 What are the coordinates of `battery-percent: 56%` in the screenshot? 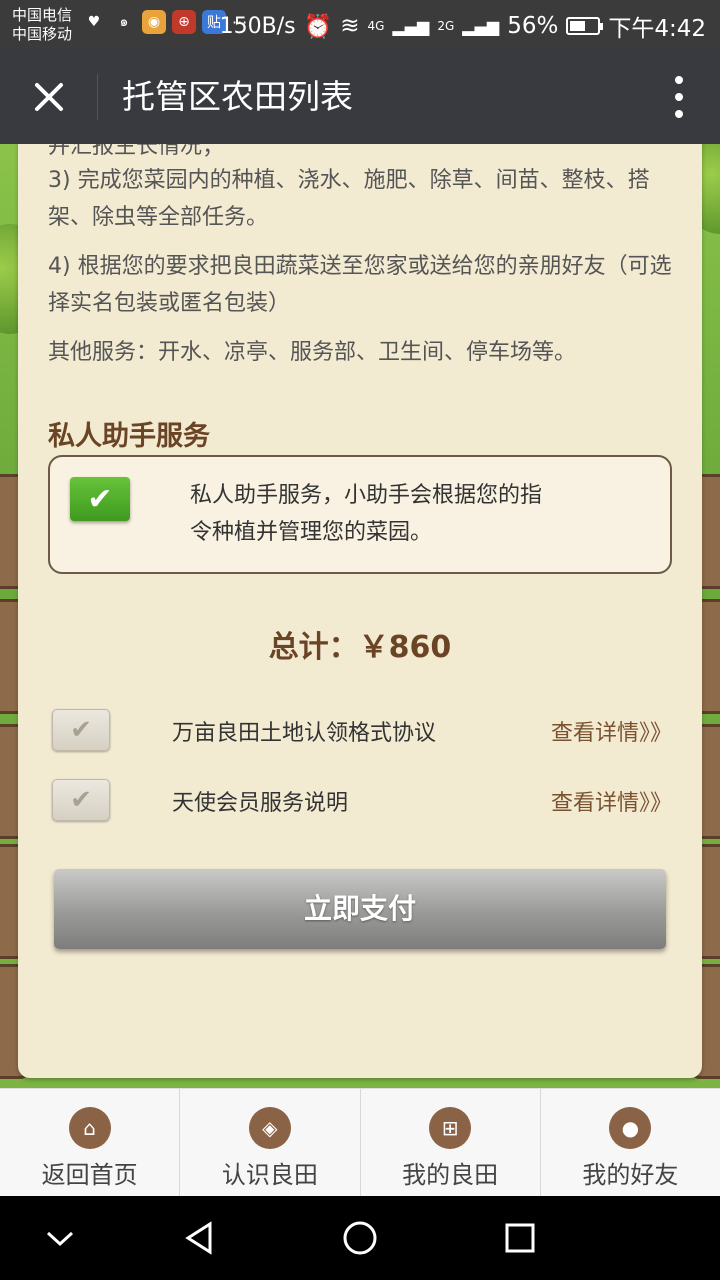 It's located at (533, 26).